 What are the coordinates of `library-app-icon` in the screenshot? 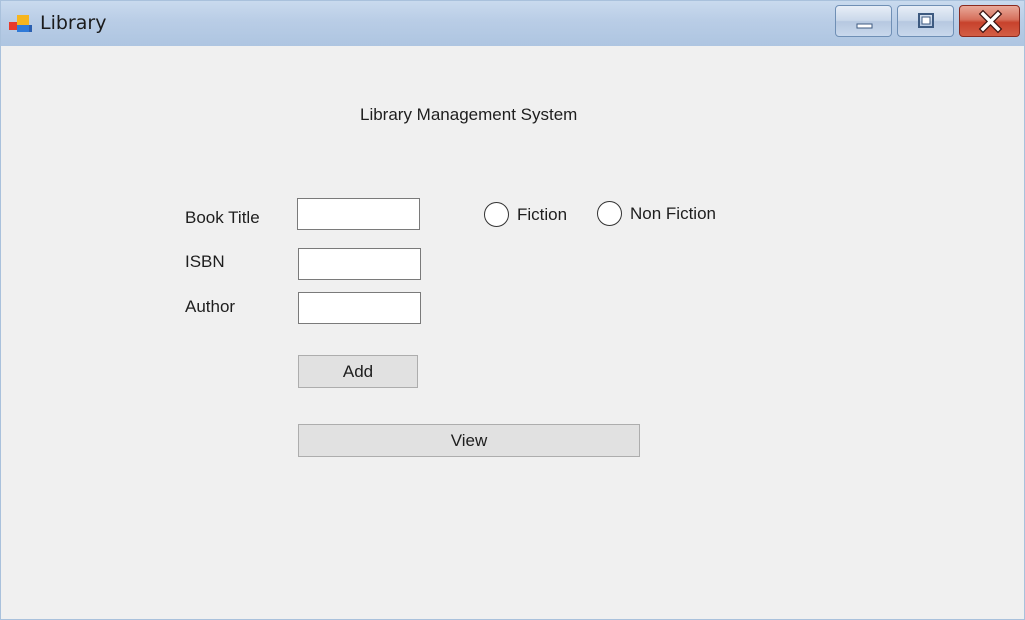 It's located at (21, 24).